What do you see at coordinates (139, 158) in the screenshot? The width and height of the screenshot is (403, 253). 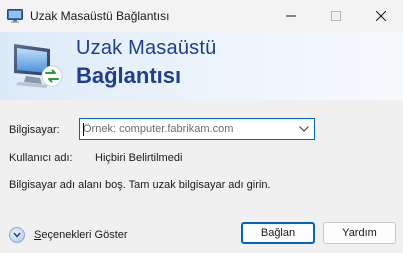 I see `username-value: Hiçbiri Belirtilmedi` at bounding box center [139, 158].